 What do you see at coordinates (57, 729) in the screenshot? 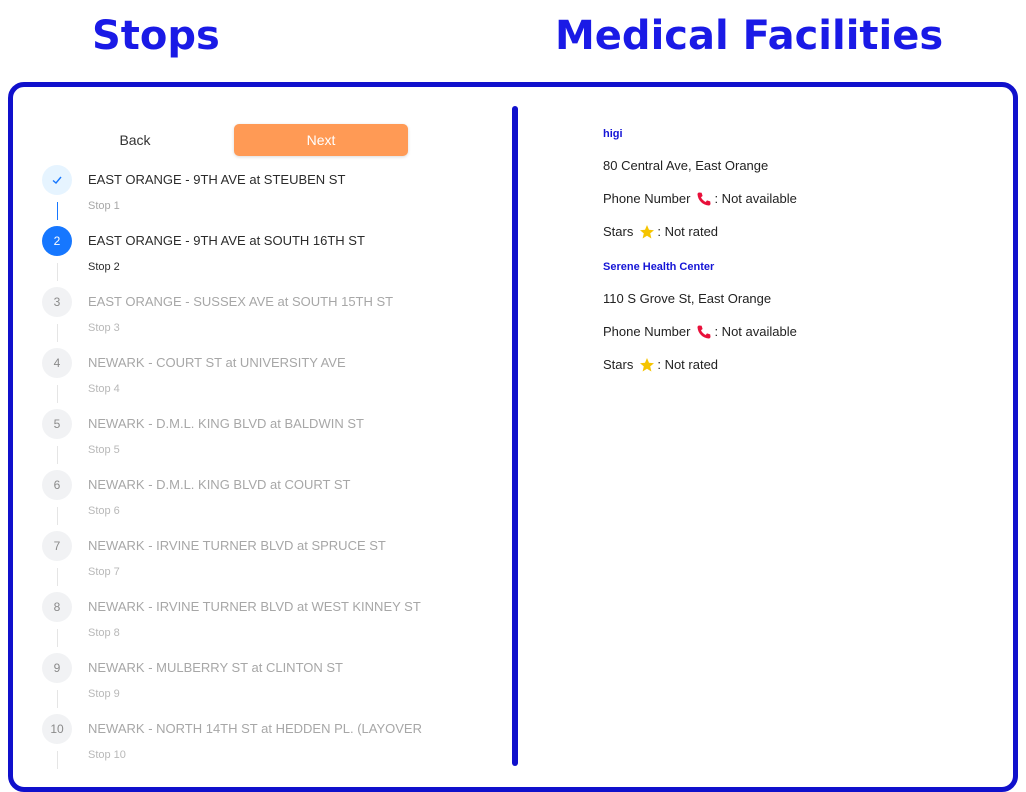
I see `step-number: 10` at bounding box center [57, 729].